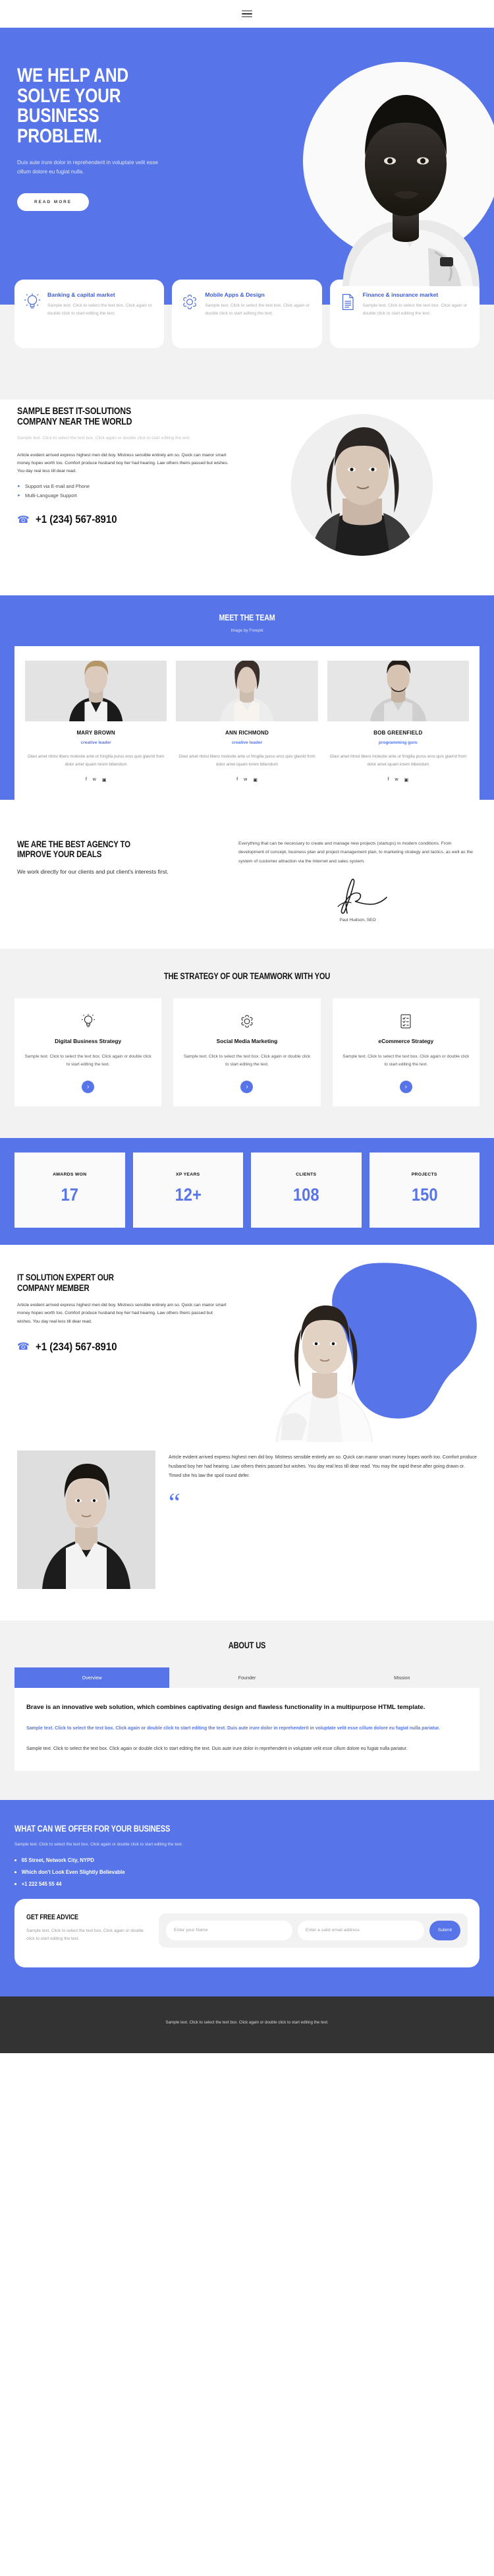 The height and width of the screenshot is (2576, 494). I want to click on offer-item-label: +1 222 545 55 44, so click(41, 1883).